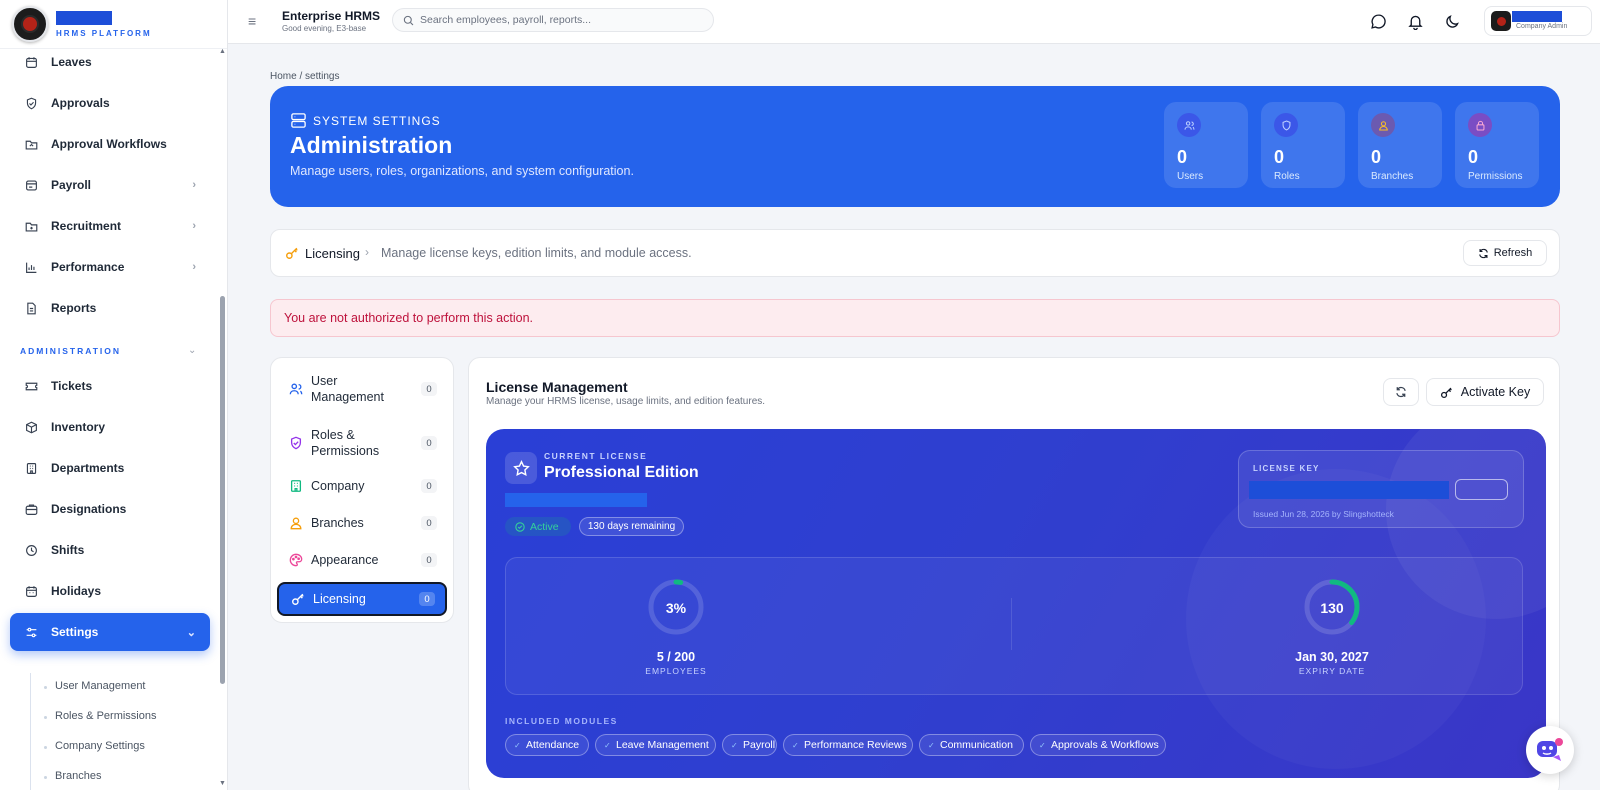 The image size is (1600, 790). I want to click on file-icon, so click(31, 308).